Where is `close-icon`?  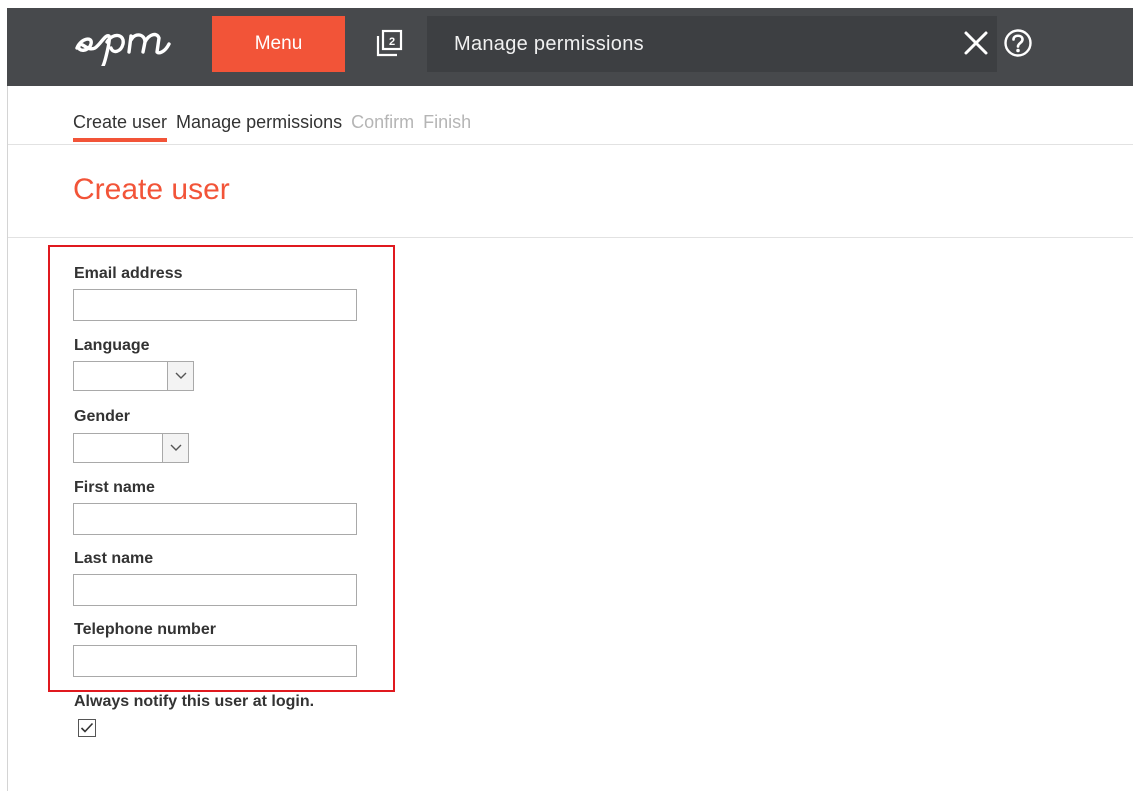
close-icon is located at coordinates (976, 43).